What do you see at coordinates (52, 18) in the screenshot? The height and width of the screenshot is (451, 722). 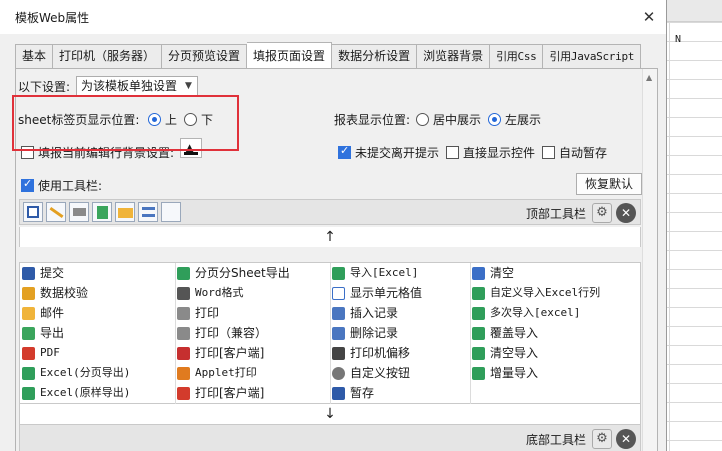 I see `dialog-title: 模板Web属性` at bounding box center [52, 18].